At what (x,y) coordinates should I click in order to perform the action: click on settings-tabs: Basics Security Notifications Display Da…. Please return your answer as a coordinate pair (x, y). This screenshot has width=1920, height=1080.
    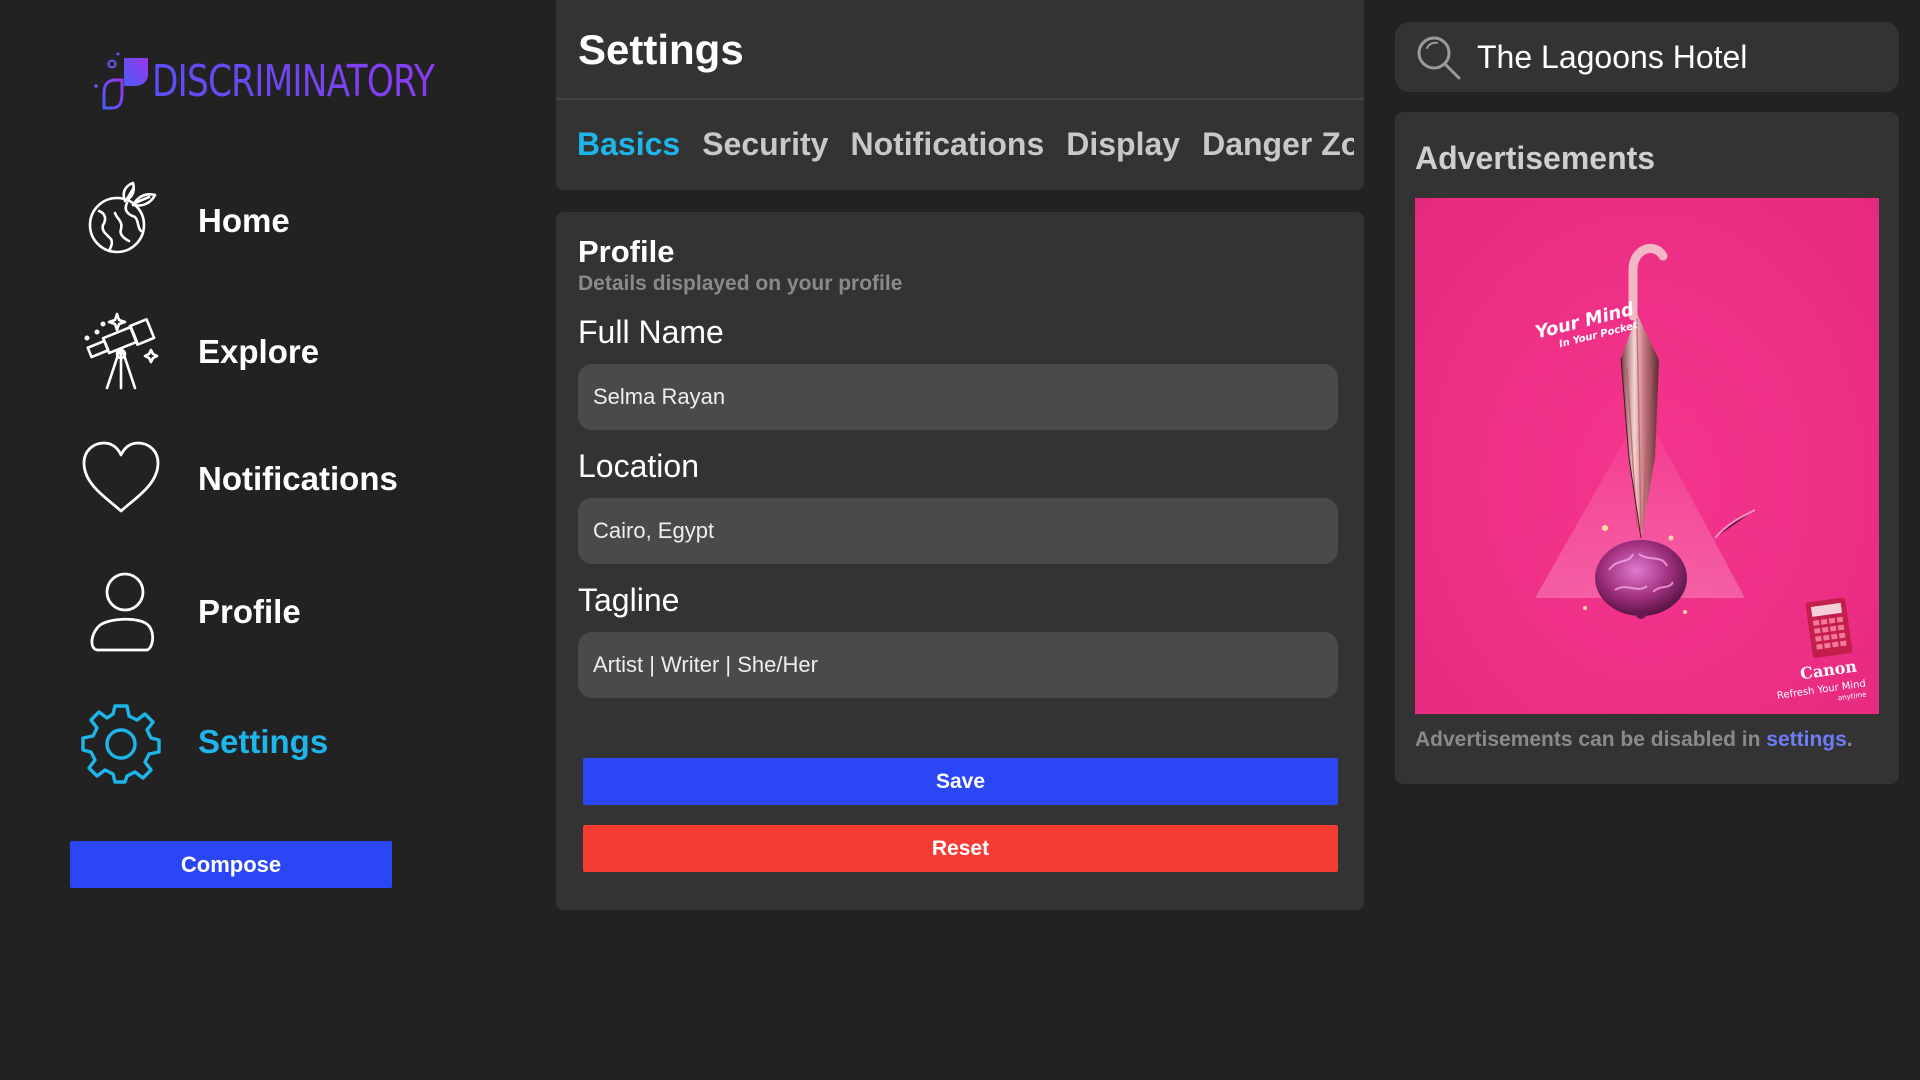
    Looking at the image, I should click on (960, 144).